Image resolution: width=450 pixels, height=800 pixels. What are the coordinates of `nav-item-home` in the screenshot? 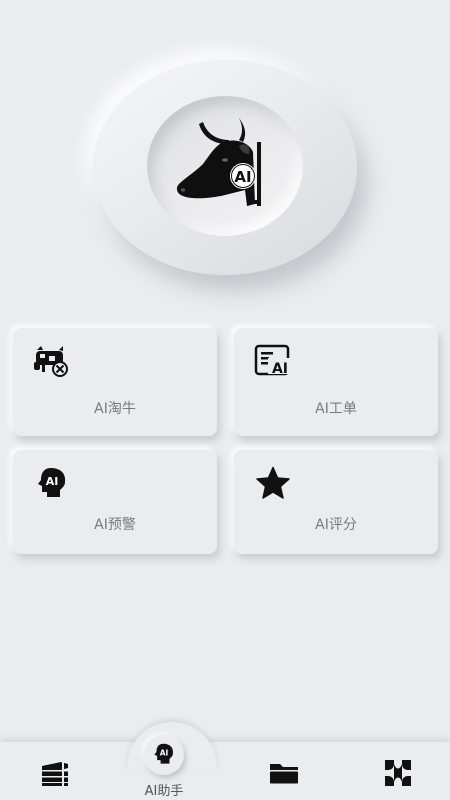 It's located at (55, 773).